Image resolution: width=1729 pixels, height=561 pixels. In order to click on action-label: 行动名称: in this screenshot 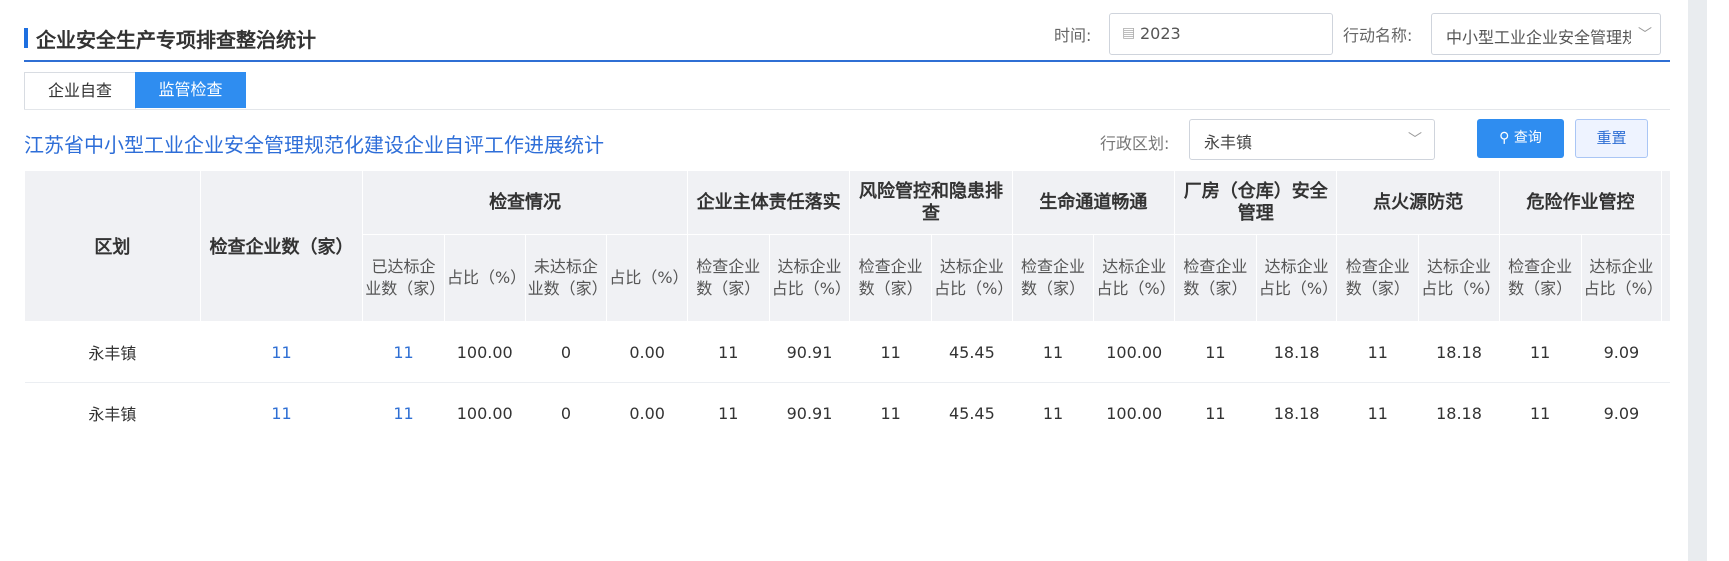, I will do `click(1378, 35)`.